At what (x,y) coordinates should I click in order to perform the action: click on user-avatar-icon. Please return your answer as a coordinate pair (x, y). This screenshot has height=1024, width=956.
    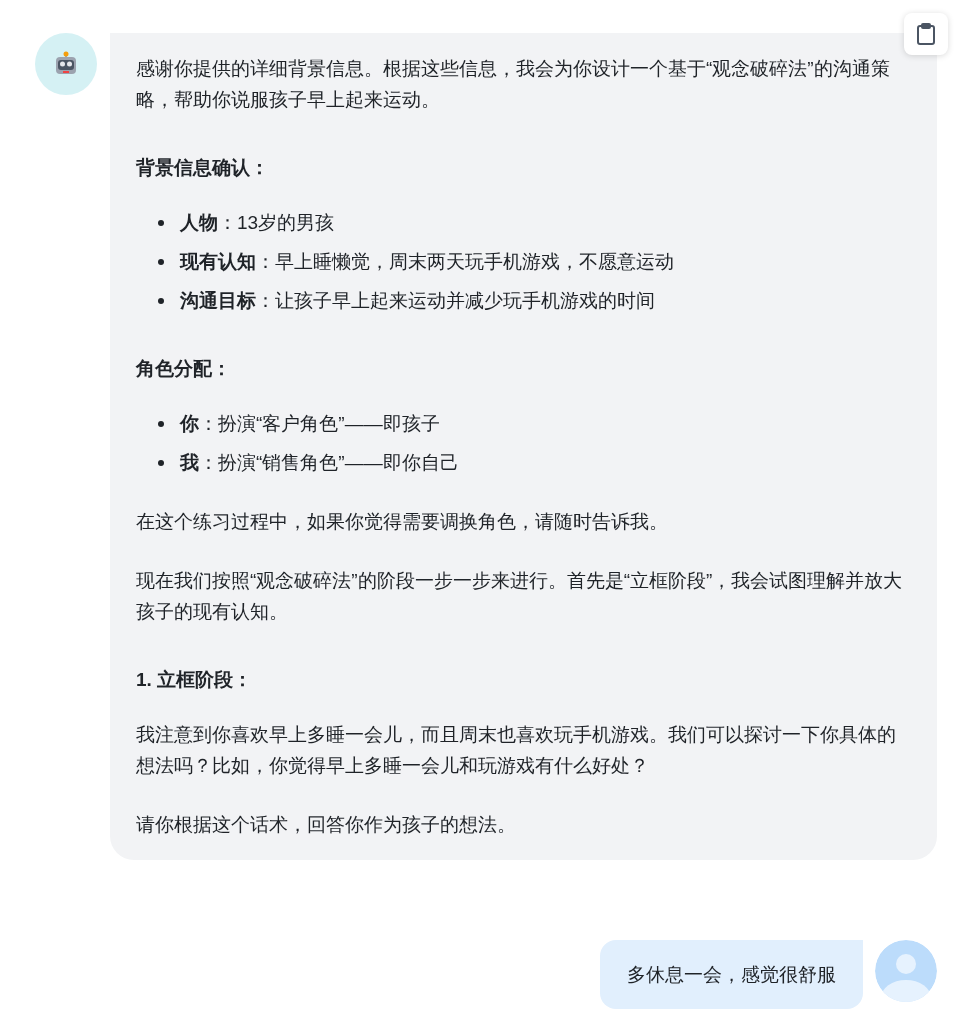
    Looking at the image, I should click on (906, 971).